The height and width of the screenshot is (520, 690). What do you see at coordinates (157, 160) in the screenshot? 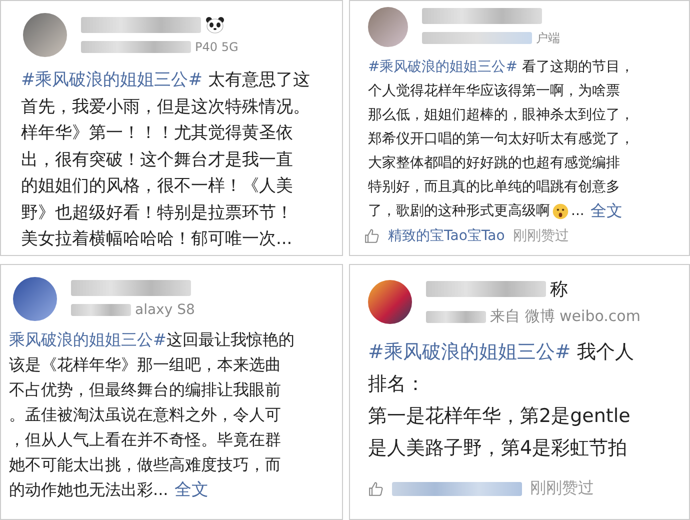
I see `post-text-line: 出，很有突破！这个舞台才是我一直` at bounding box center [157, 160].